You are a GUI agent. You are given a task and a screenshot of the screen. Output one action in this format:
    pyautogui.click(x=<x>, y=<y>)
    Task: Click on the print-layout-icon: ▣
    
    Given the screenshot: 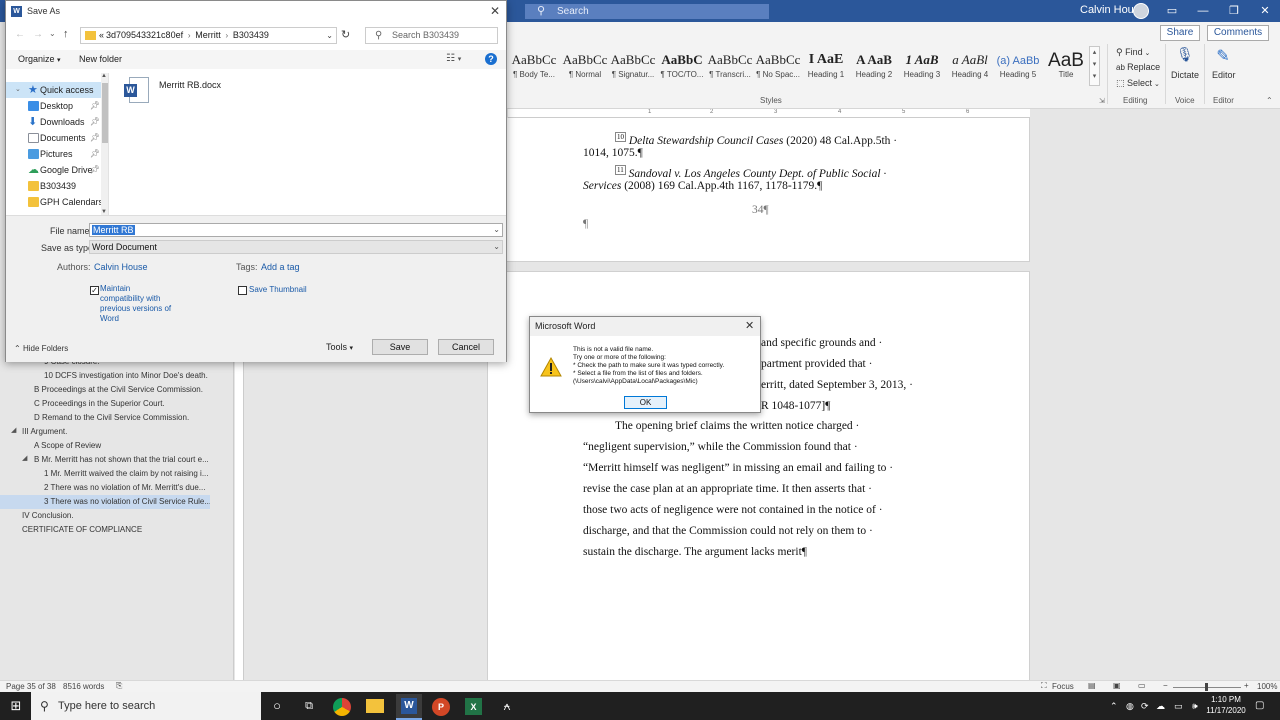 What is the action you would take?
    pyautogui.click(x=1117, y=685)
    